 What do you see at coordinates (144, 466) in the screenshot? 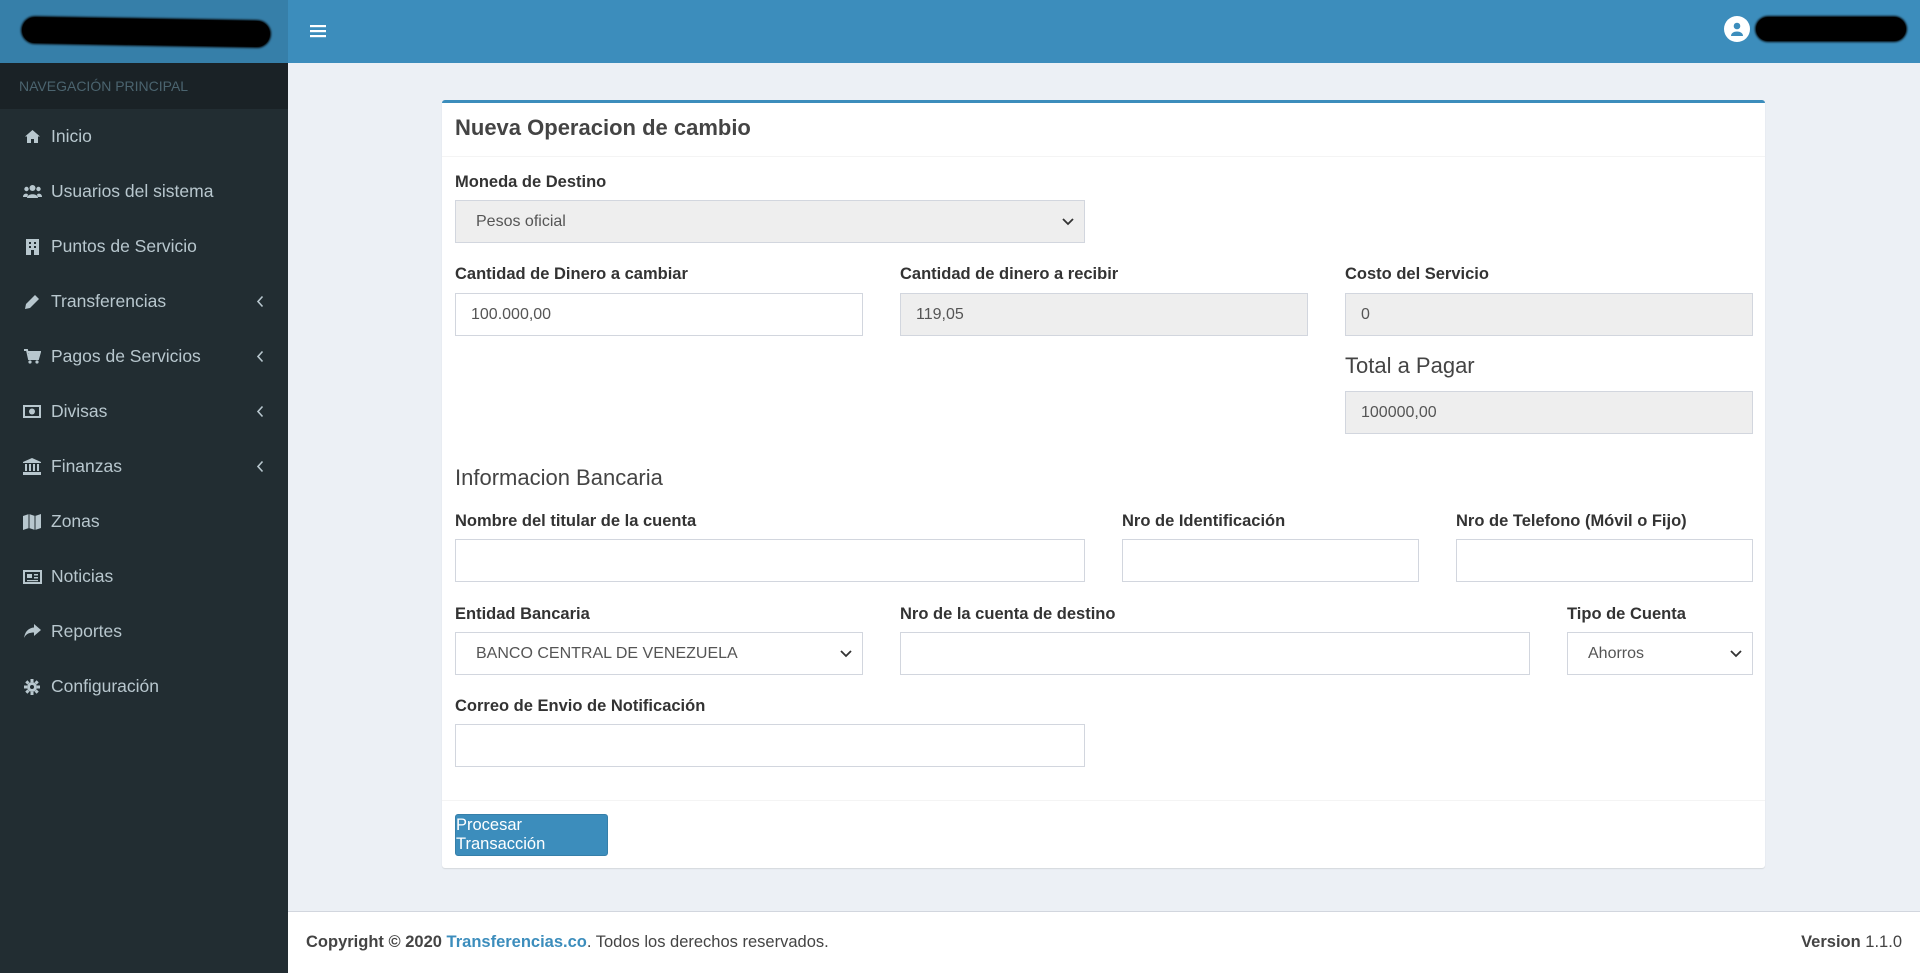
I see `sidebar-item-finanzas: Finanzas` at bounding box center [144, 466].